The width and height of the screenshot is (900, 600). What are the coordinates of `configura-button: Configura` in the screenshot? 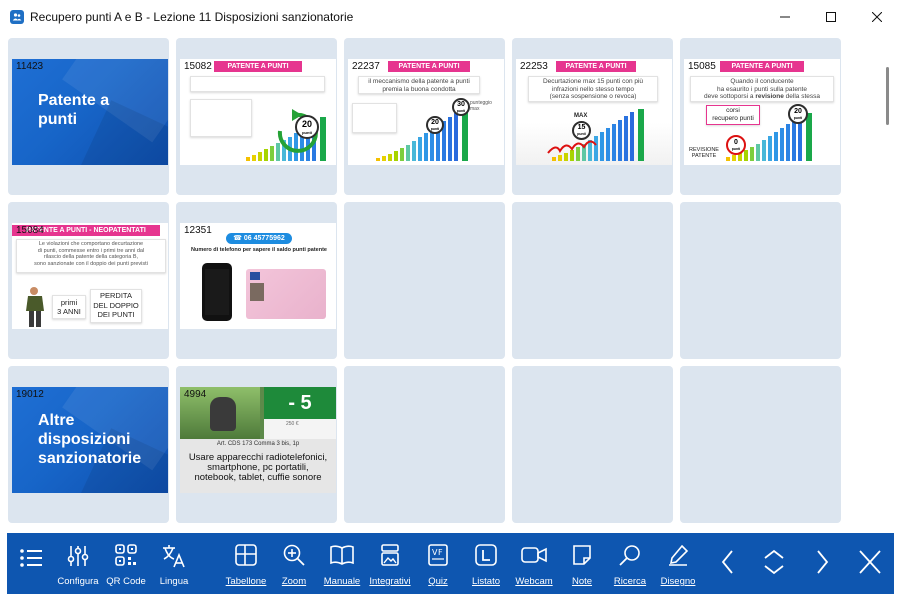 It's located at (78, 563).